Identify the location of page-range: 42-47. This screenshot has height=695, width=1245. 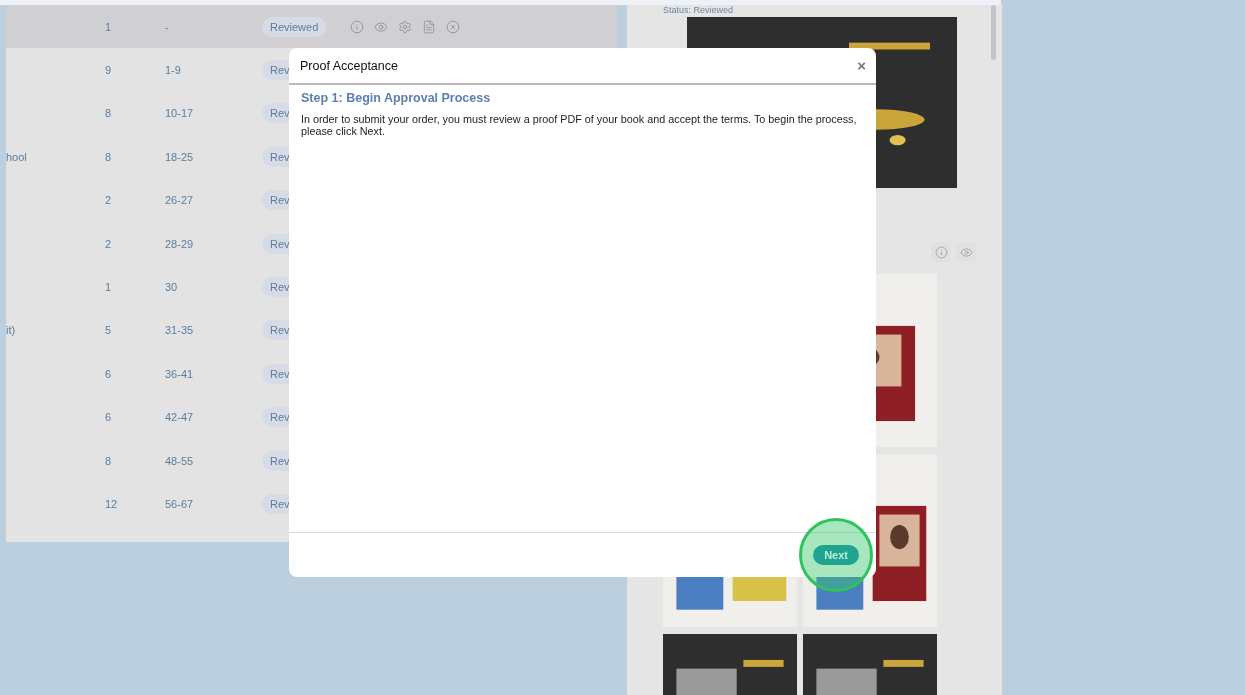
(179, 417).